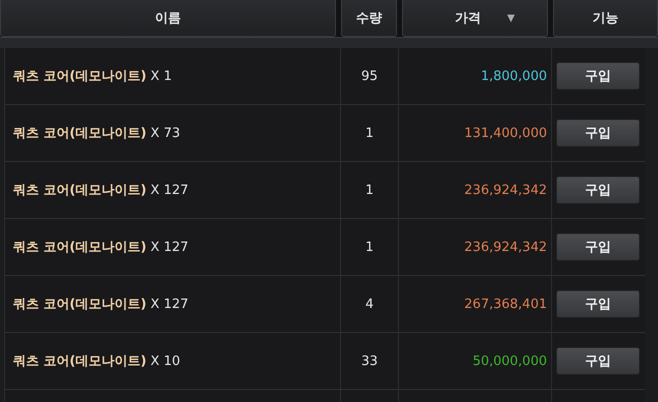 This screenshot has width=658, height=402. What do you see at coordinates (605, 18) in the screenshot?
I see `column-header: 기능` at bounding box center [605, 18].